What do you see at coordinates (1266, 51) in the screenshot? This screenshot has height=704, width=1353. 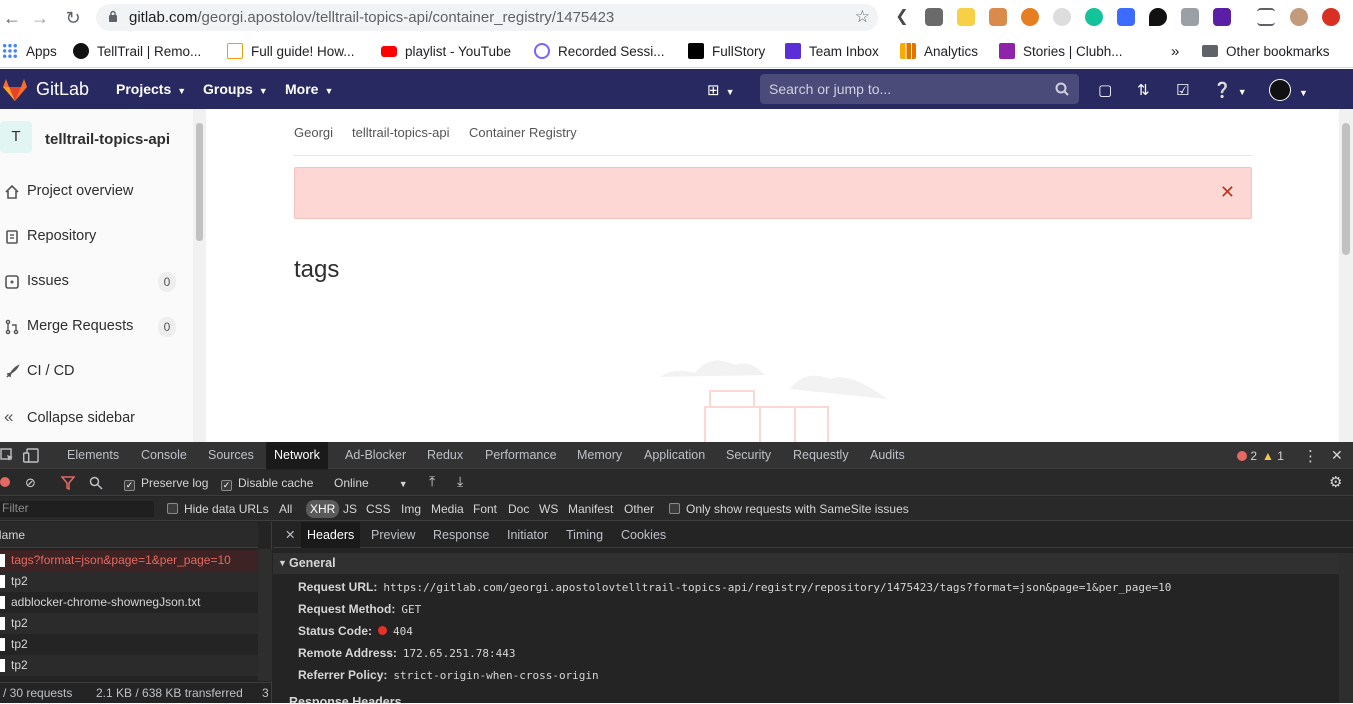 I see `bookmark-other: Other bookmarks` at bounding box center [1266, 51].